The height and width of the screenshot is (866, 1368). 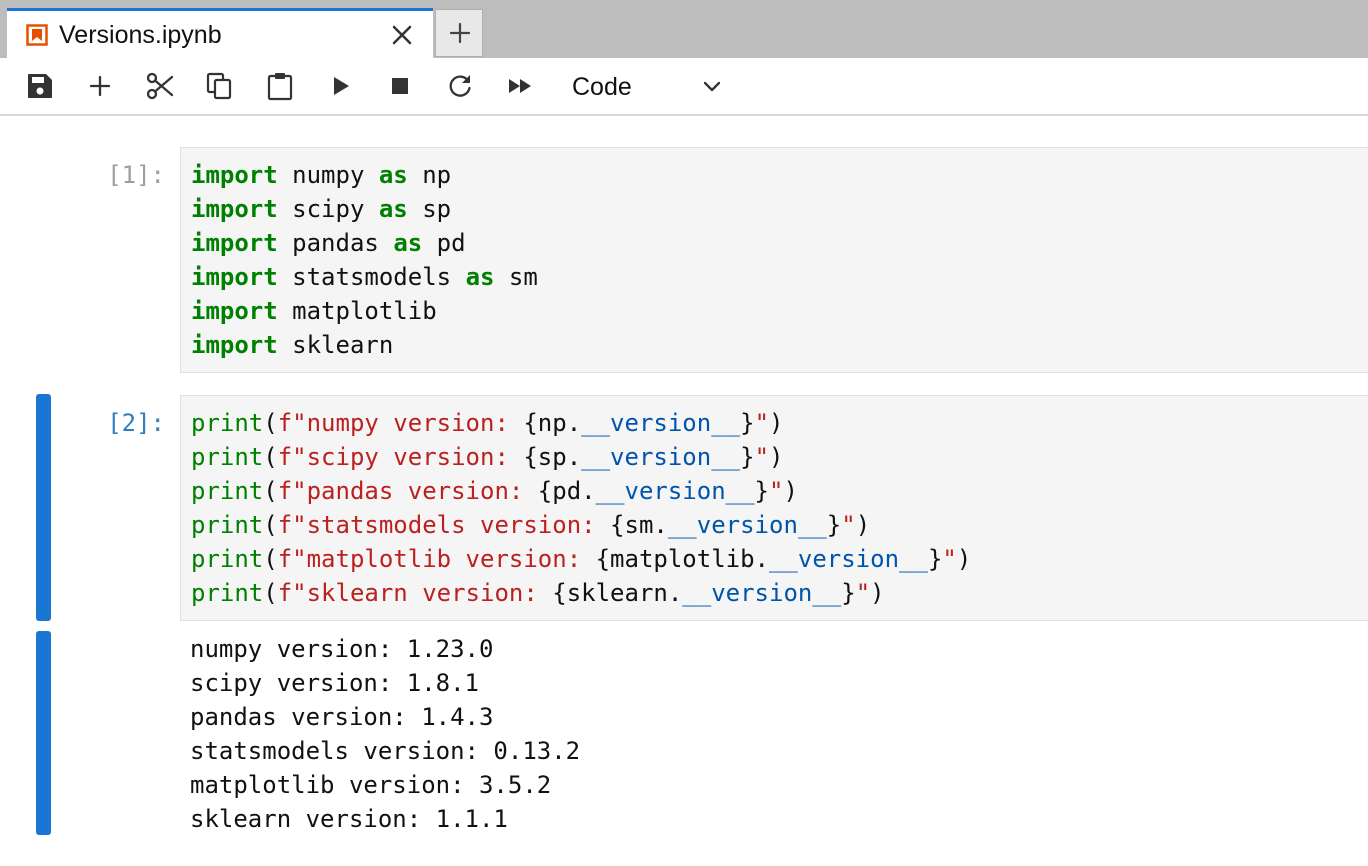 I want to click on save-button, so click(x=40, y=86).